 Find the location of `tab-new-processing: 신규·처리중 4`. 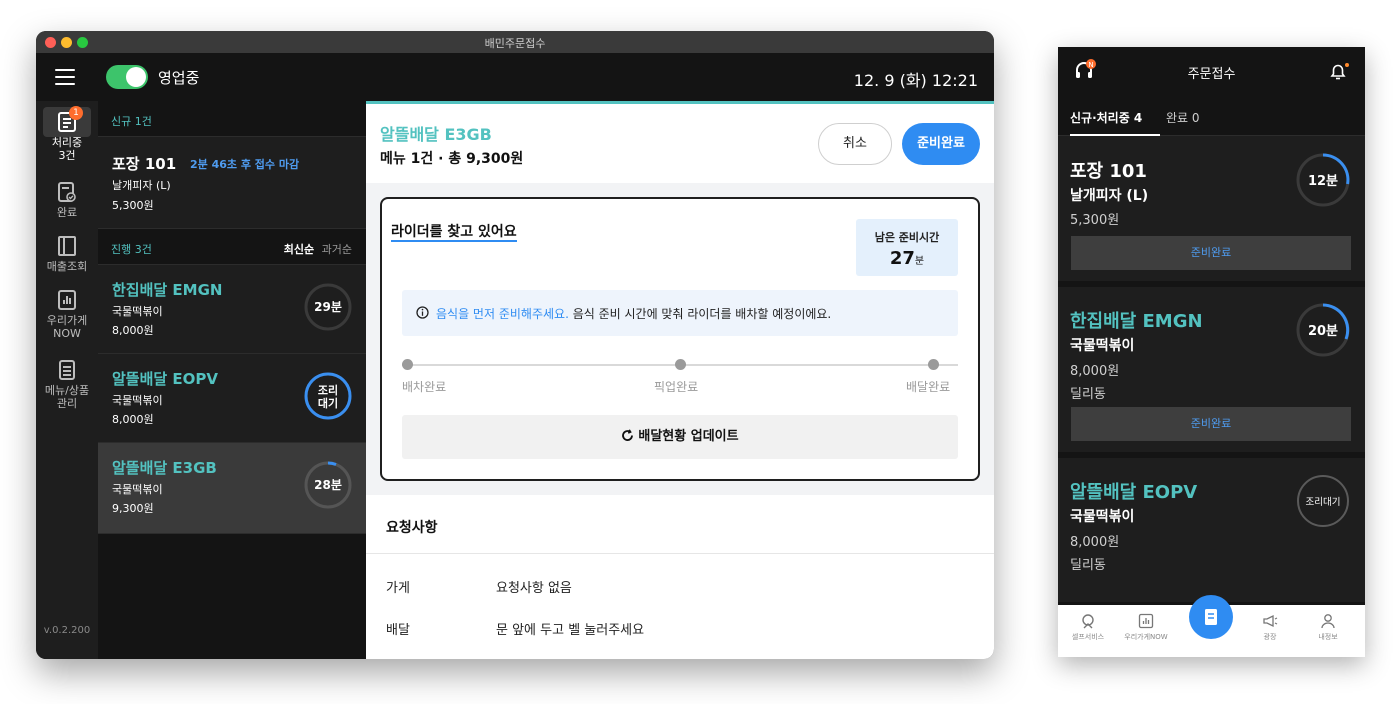

tab-new-processing: 신규·처리중 4 is located at coordinates (1106, 117).